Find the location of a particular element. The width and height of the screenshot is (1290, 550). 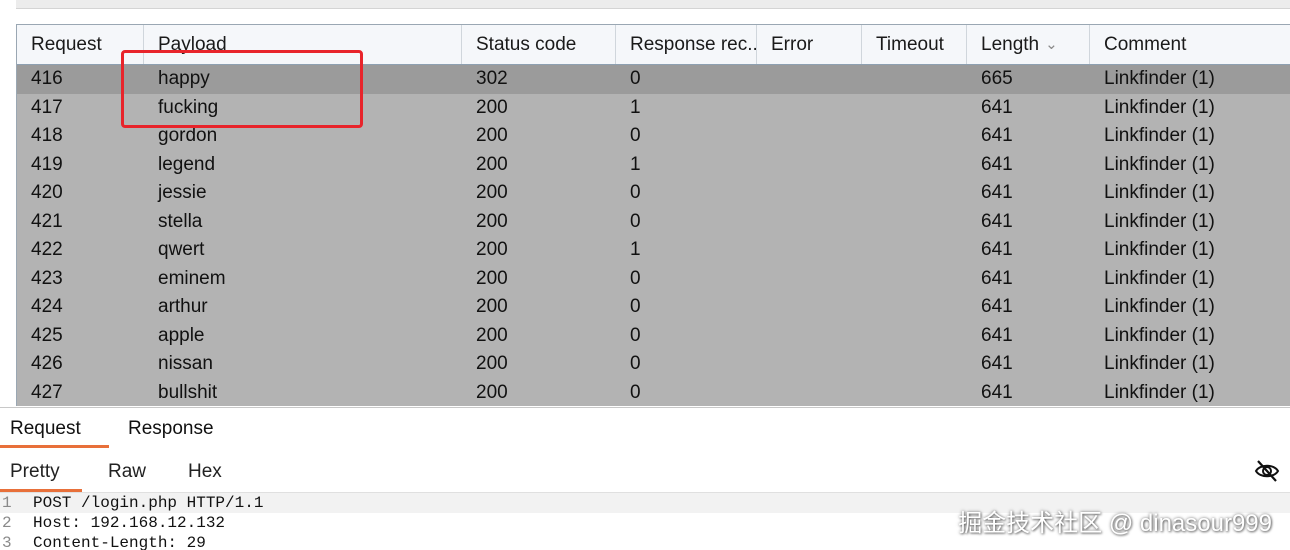

column-header-error: Error is located at coordinates (809, 44).